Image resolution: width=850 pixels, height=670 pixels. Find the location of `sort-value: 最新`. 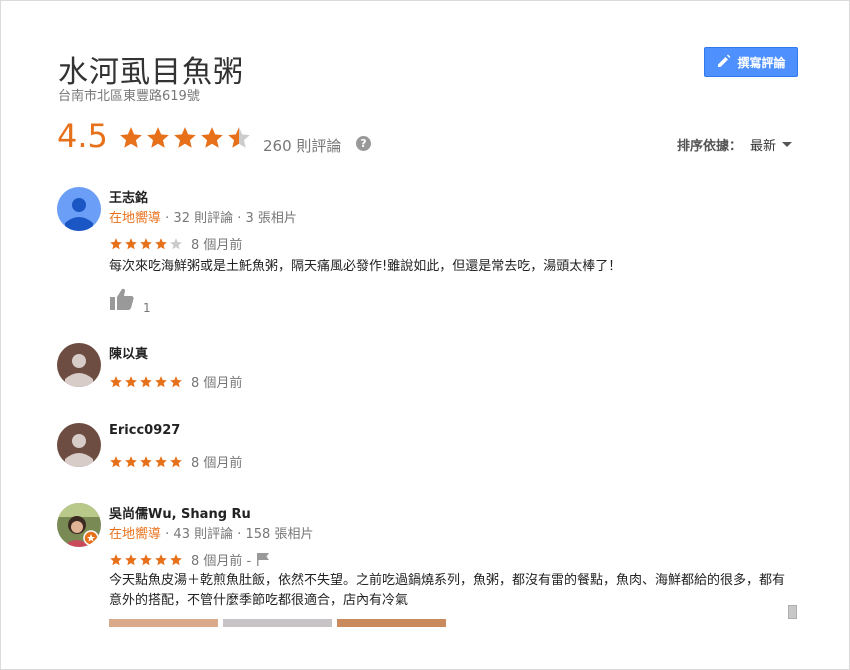

sort-value: 最新 is located at coordinates (763, 146).